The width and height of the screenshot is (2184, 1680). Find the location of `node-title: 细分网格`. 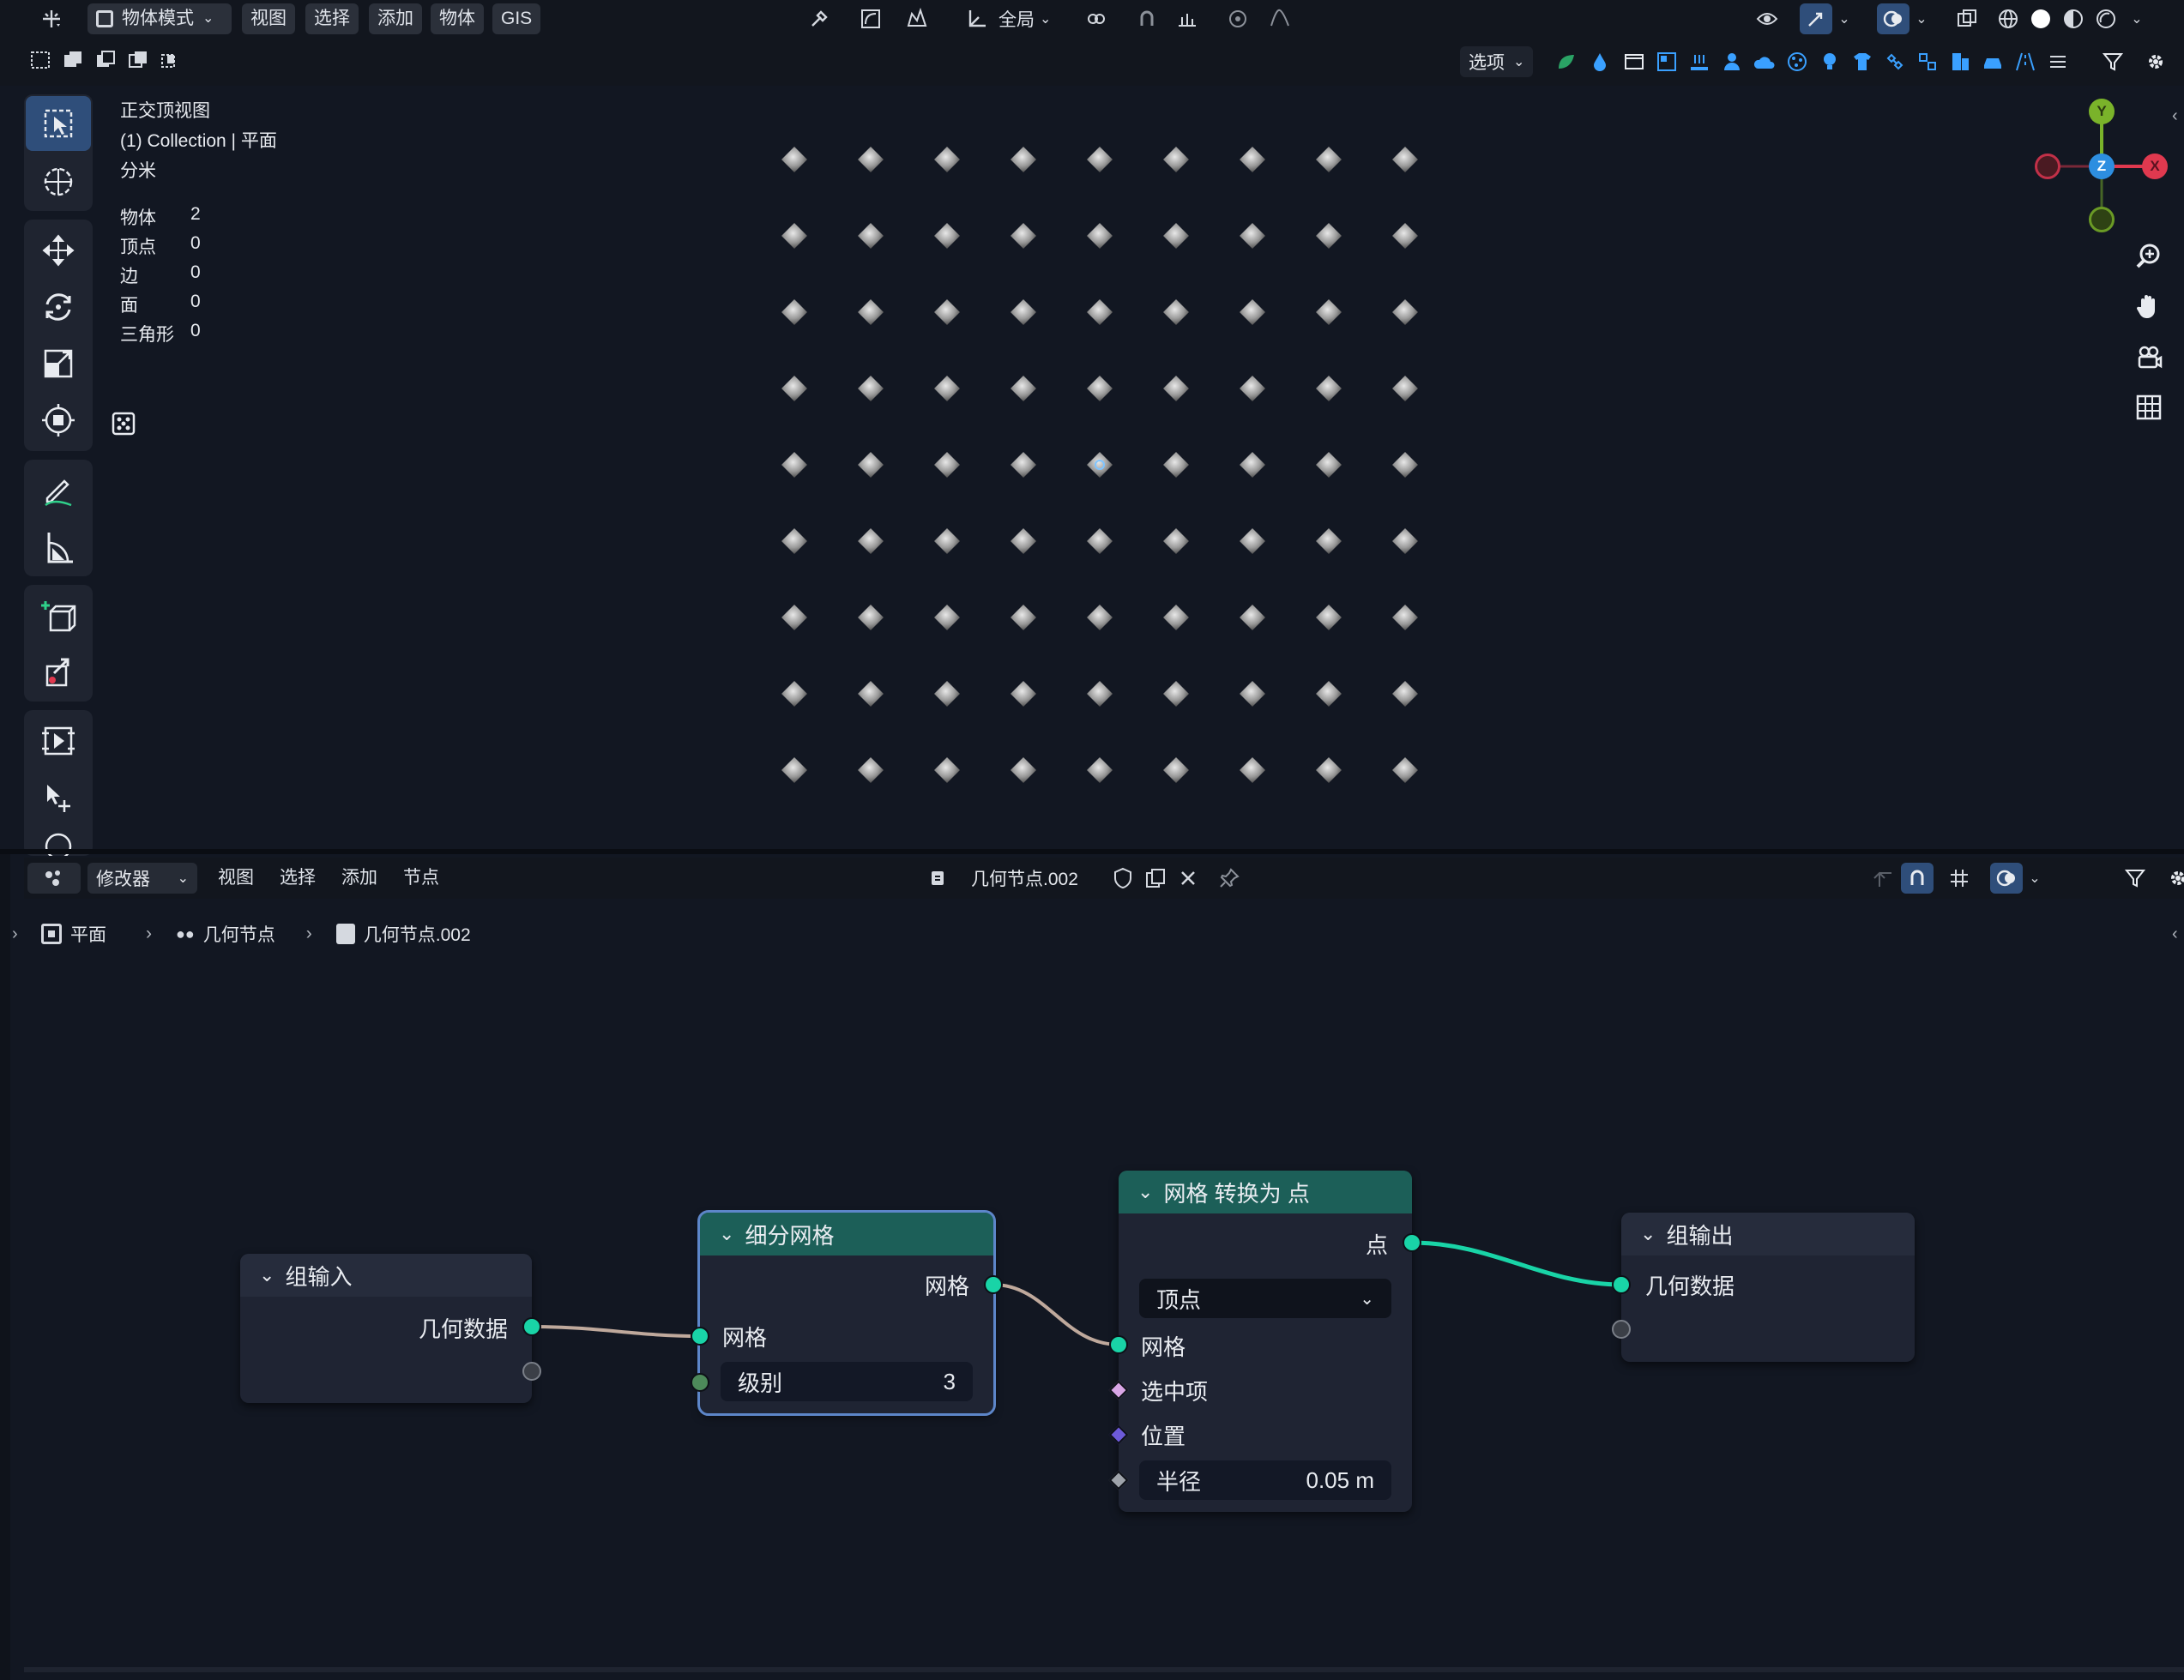

node-title: 细分网格 is located at coordinates (790, 1235).